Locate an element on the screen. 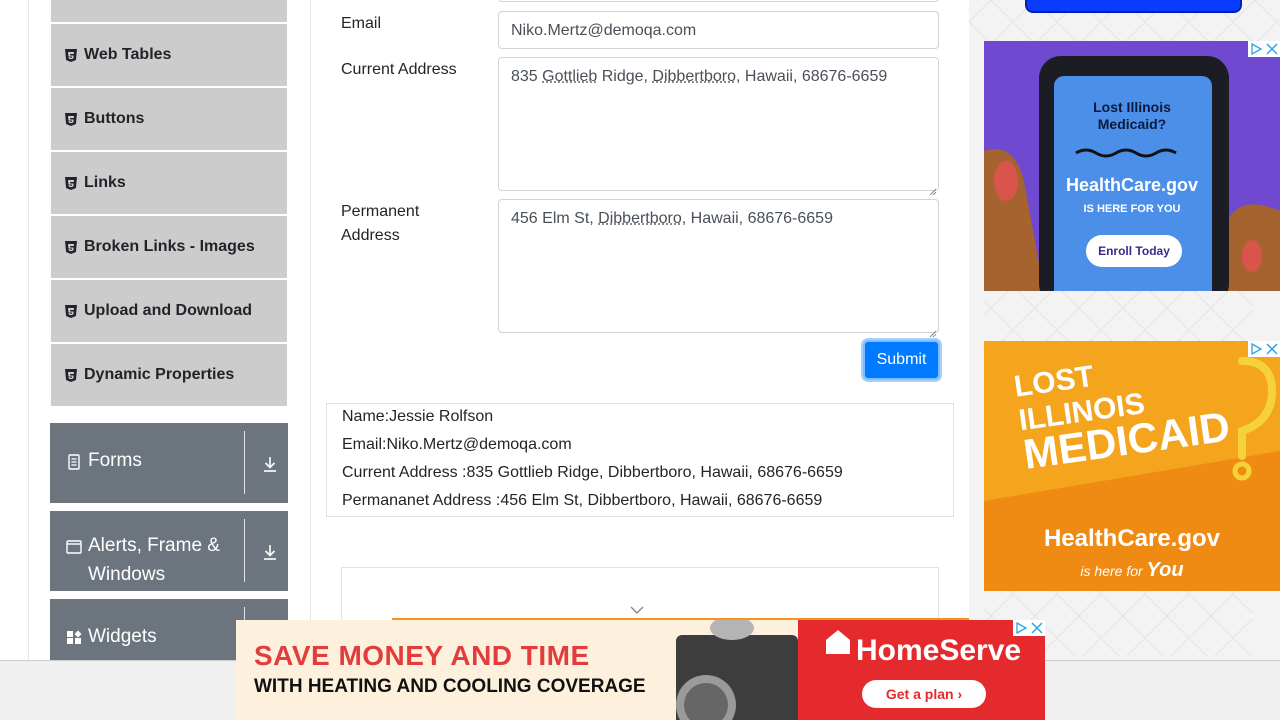  email-value: Niko.Mertz@demoqa.com is located at coordinates (603, 30).